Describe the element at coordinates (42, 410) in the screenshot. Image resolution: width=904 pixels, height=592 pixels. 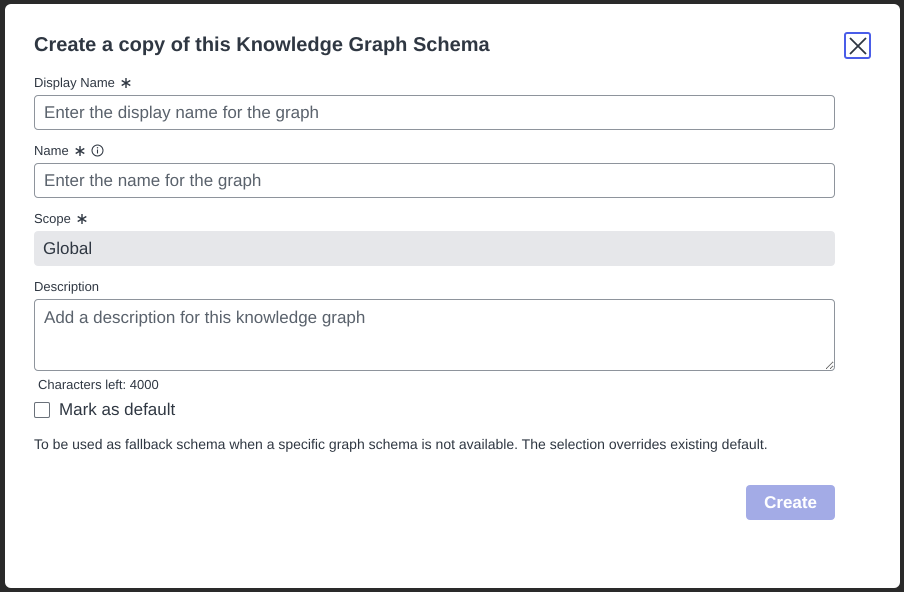
I see `checkbox` at that location.